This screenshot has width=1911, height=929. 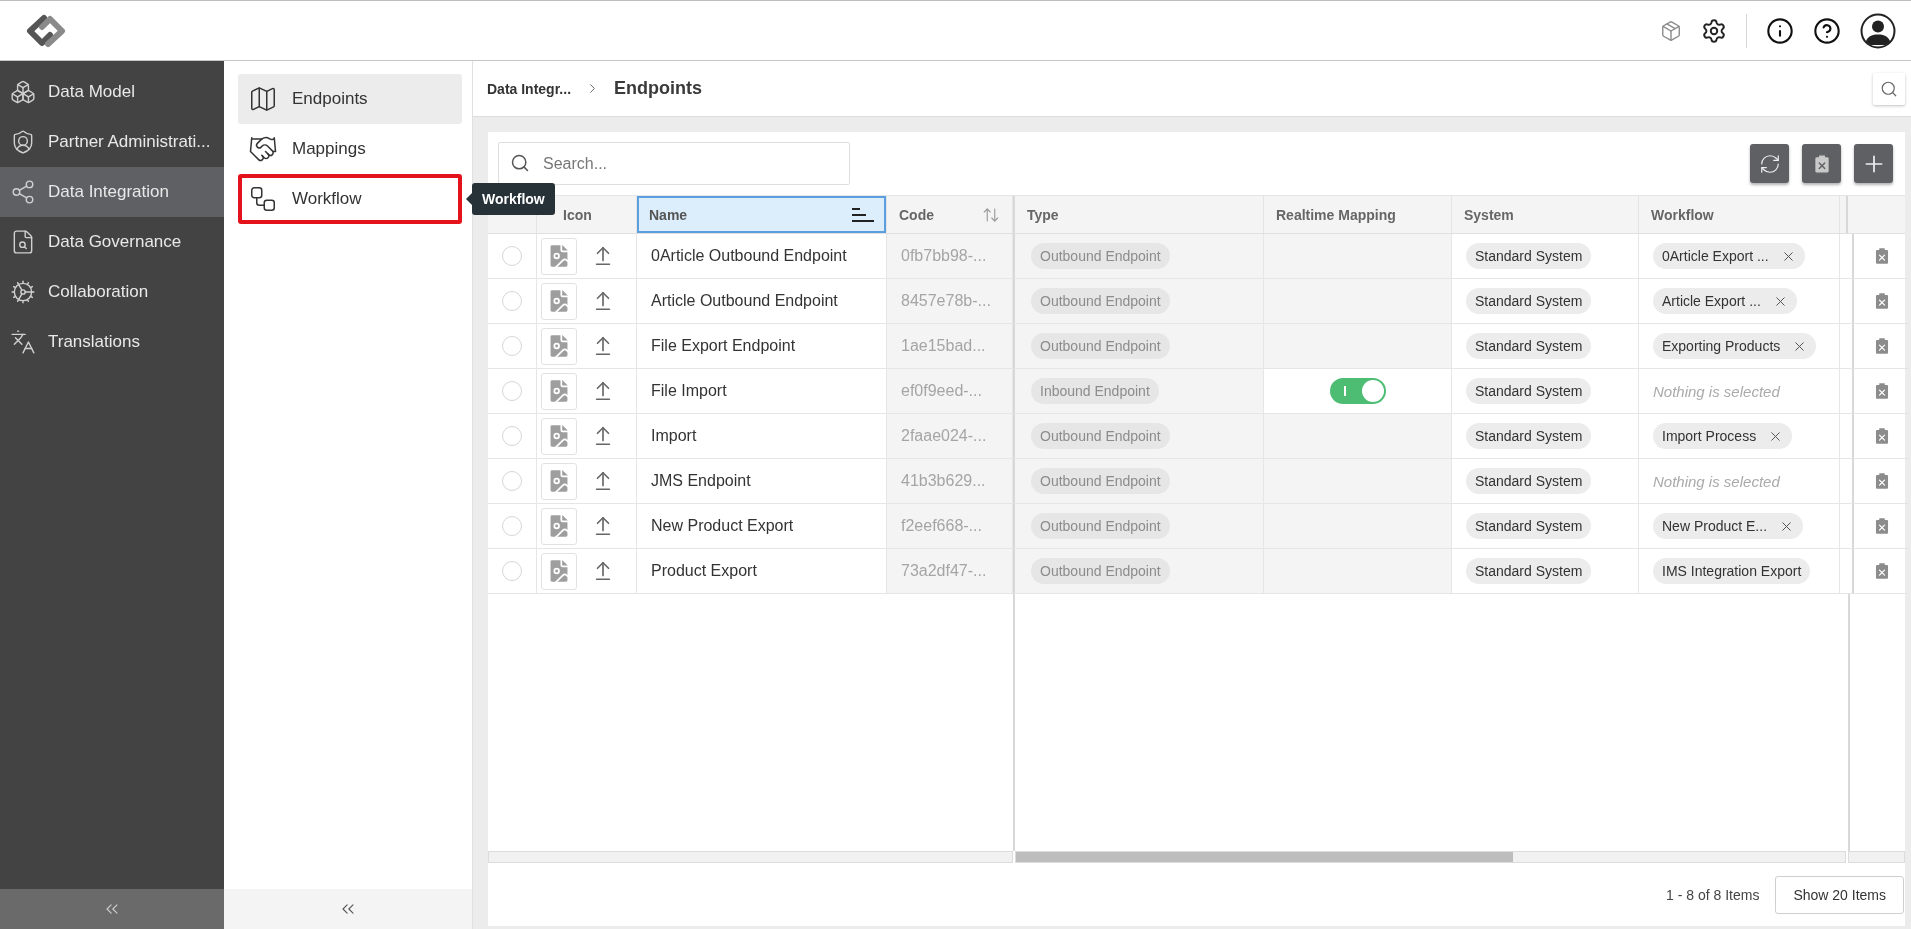 What do you see at coordinates (112, 92) in the screenshot?
I see `nav-item: Data Model` at bounding box center [112, 92].